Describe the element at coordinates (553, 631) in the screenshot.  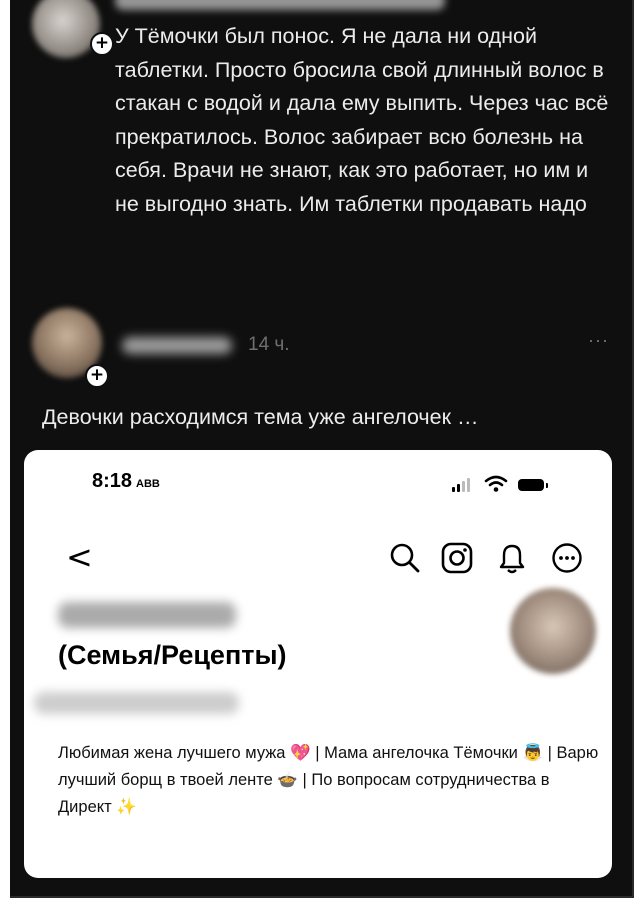
I see `profile-avatar` at that location.